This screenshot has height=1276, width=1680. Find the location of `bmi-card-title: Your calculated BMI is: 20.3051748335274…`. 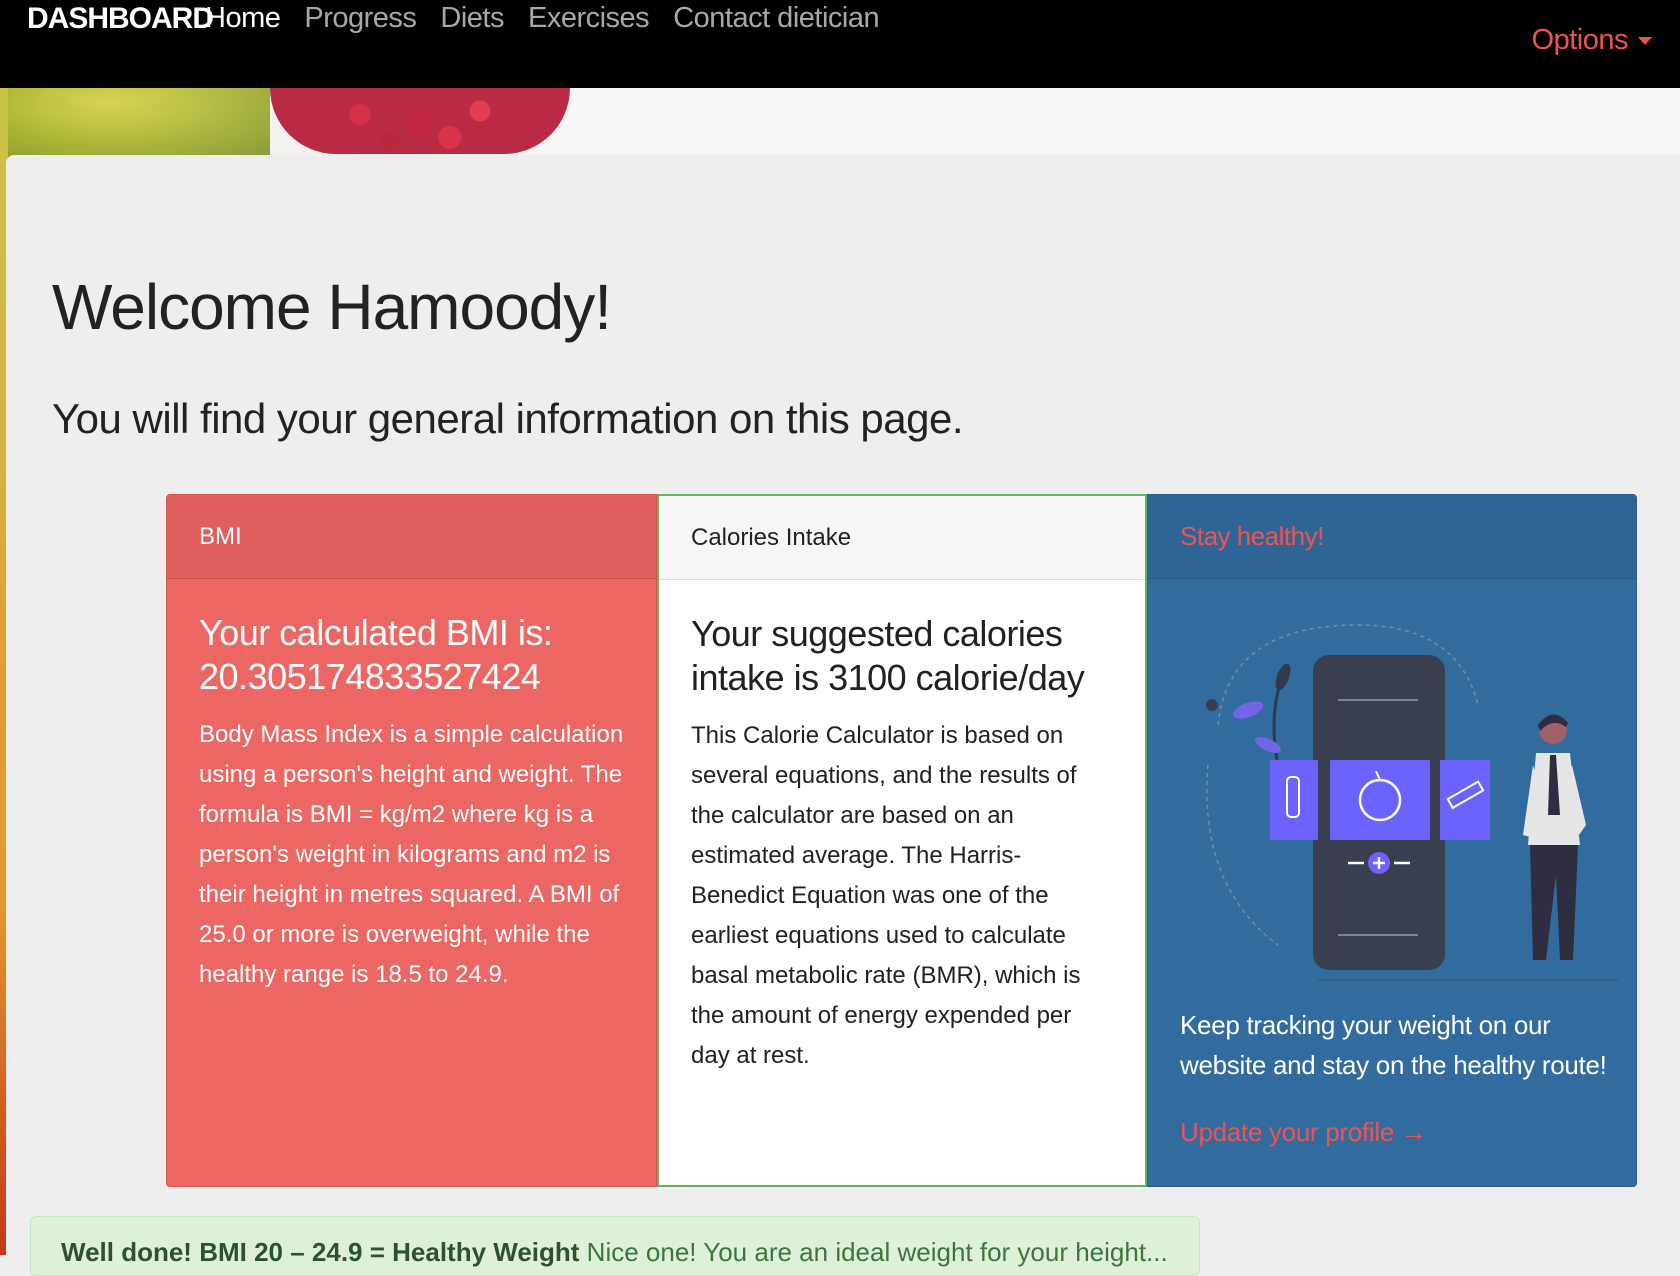

bmi-card-title: Your calculated BMI is: 20.3051748335274… is located at coordinates (376, 654).